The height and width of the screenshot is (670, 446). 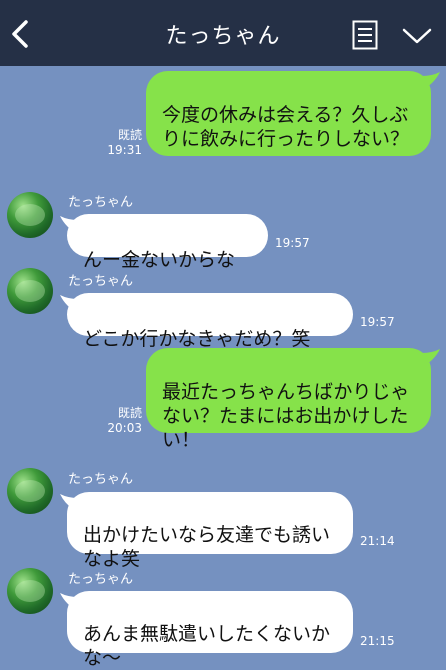 What do you see at coordinates (159, 260) in the screenshot?
I see `message-text: んー金ないからな` at bounding box center [159, 260].